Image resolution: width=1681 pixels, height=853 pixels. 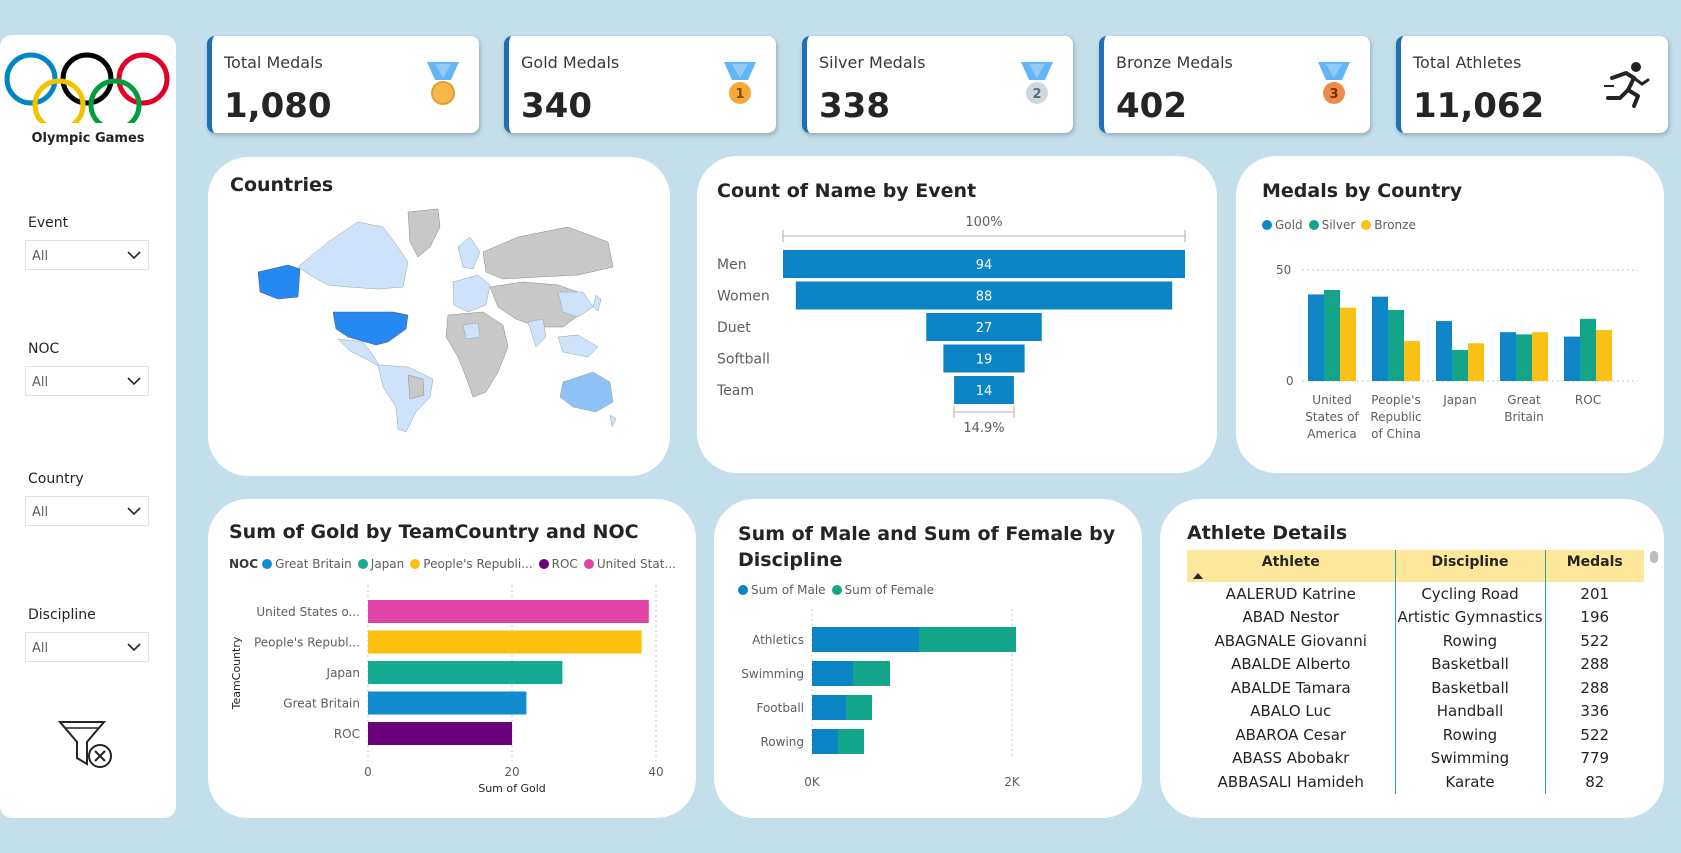 I want to click on discipline-slicer-value: All, so click(x=40, y=648).